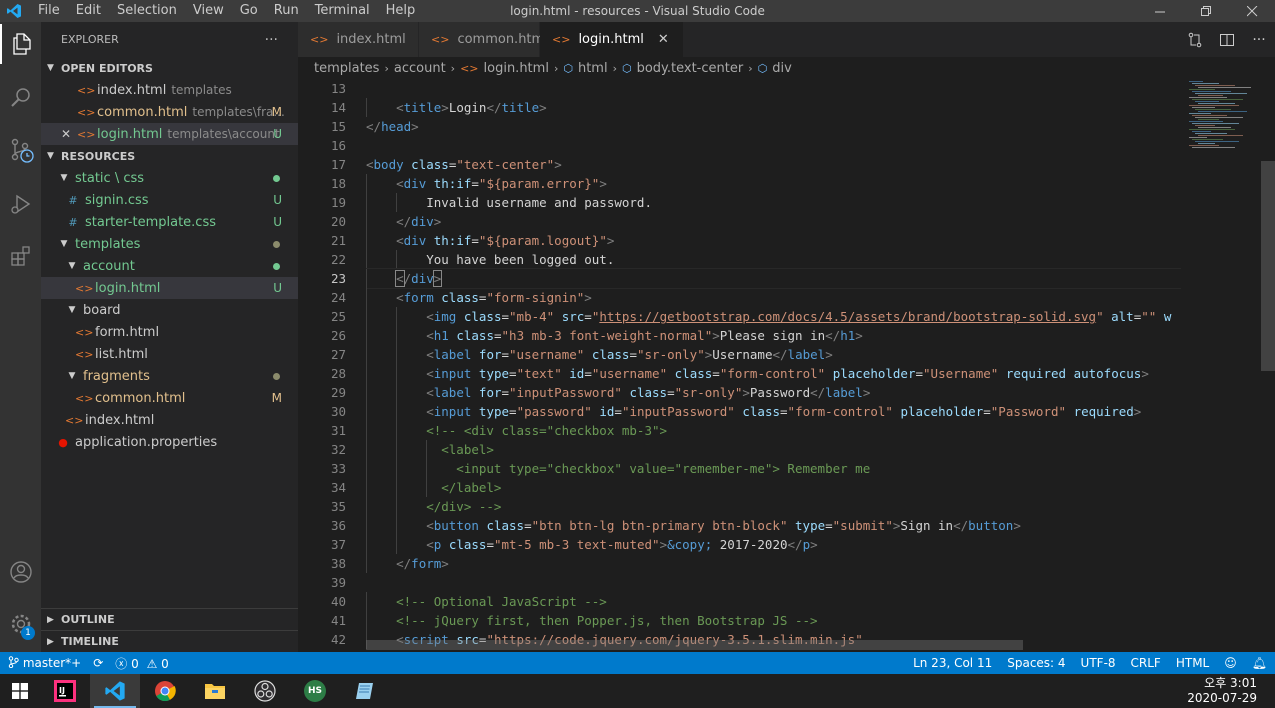  What do you see at coordinates (1146, 663) in the screenshot?
I see `end-of-line: CRLF` at bounding box center [1146, 663].